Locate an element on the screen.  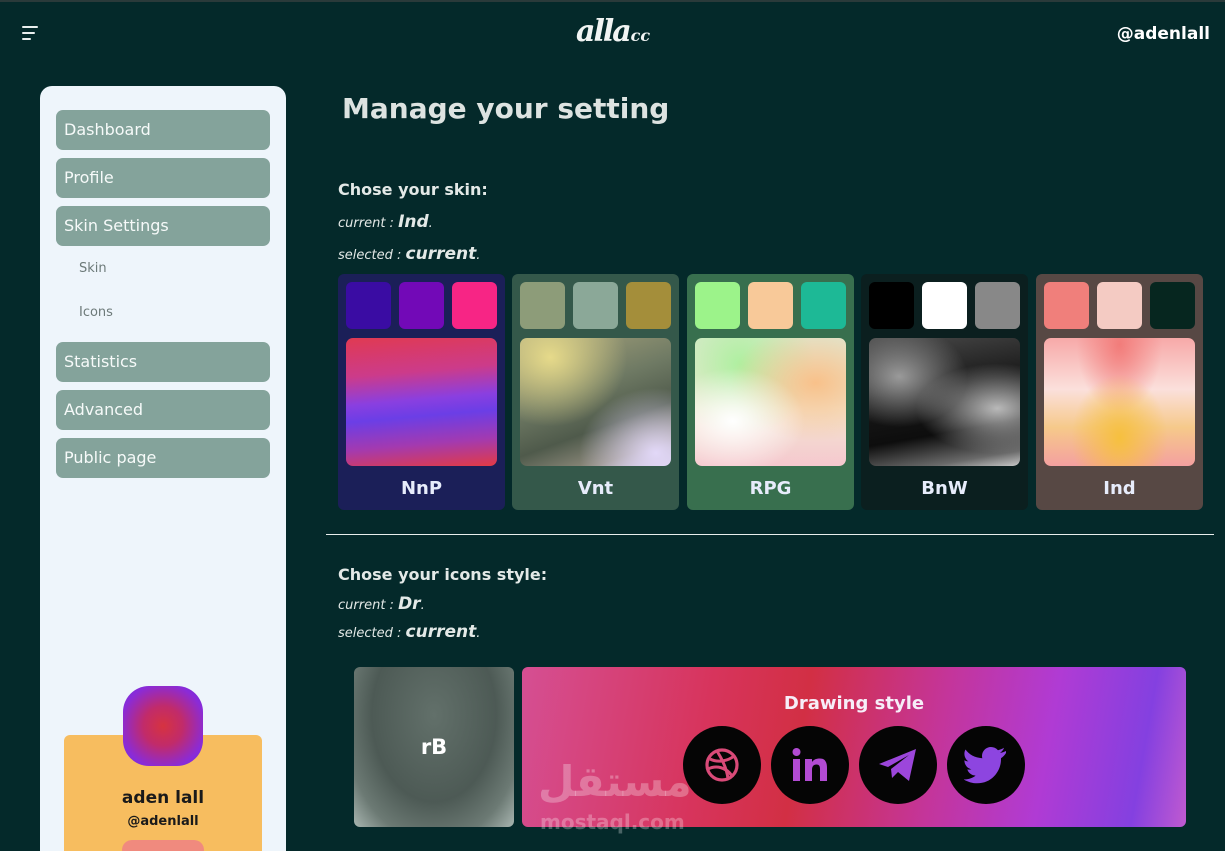
skin-label: RPG is located at coordinates (770, 488).